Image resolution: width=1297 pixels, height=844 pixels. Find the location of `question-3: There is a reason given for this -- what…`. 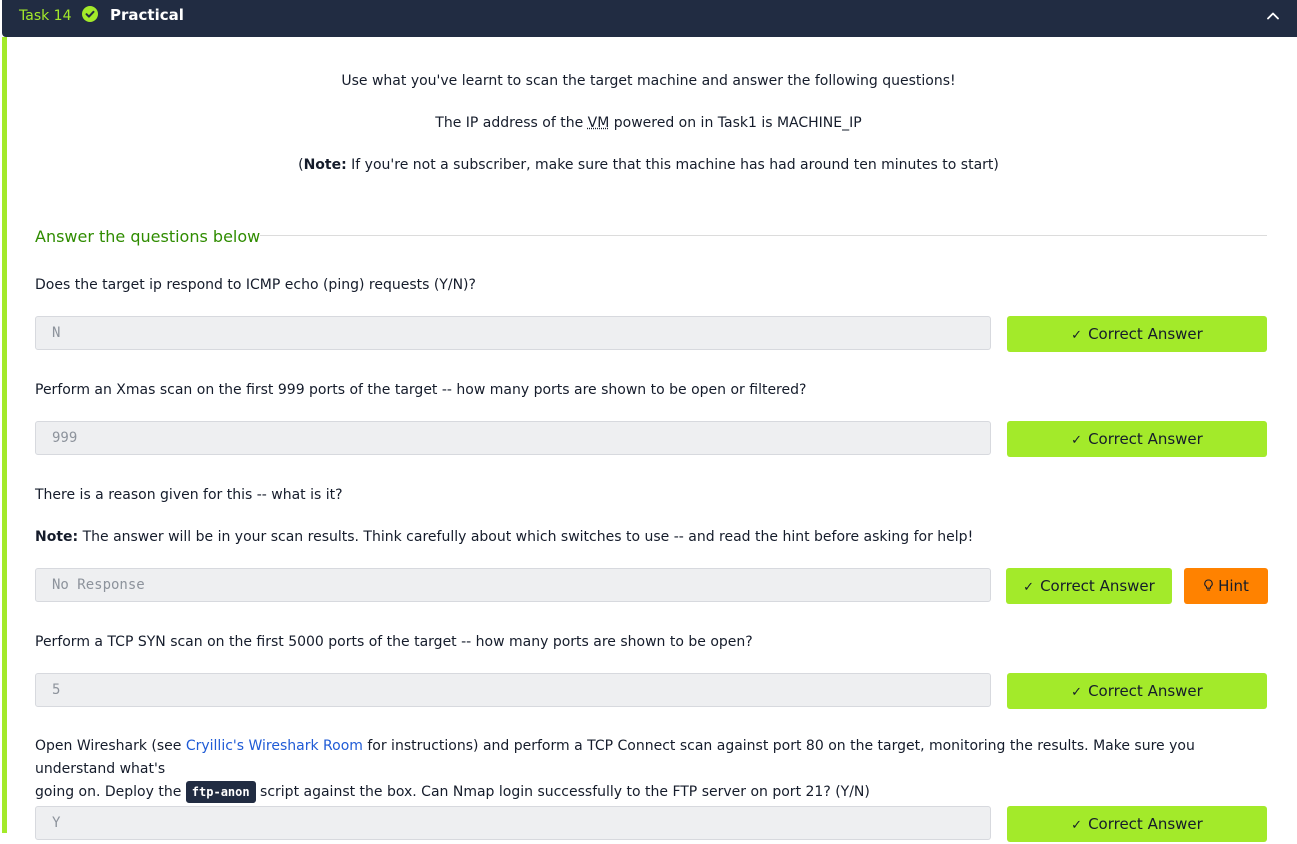

question-3: There is a reason given for this -- what… is located at coordinates (189, 495).